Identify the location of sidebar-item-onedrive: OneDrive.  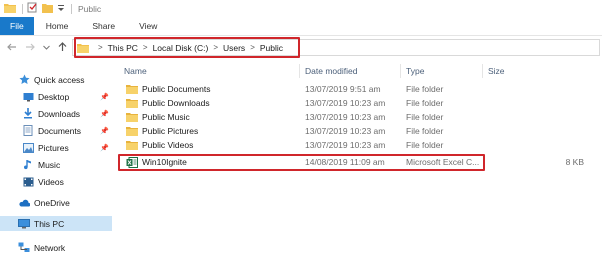
(56, 202).